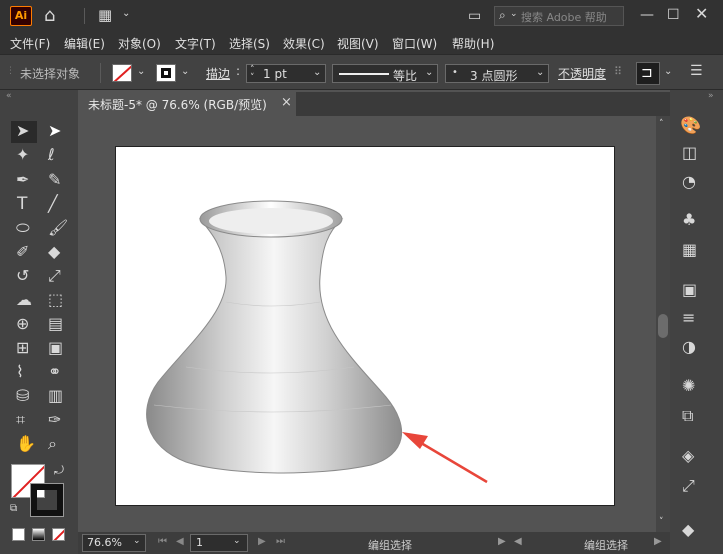 The height and width of the screenshot is (554, 723). What do you see at coordinates (51, 155) in the screenshot?
I see `lasso-icon: ℓ` at bounding box center [51, 155].